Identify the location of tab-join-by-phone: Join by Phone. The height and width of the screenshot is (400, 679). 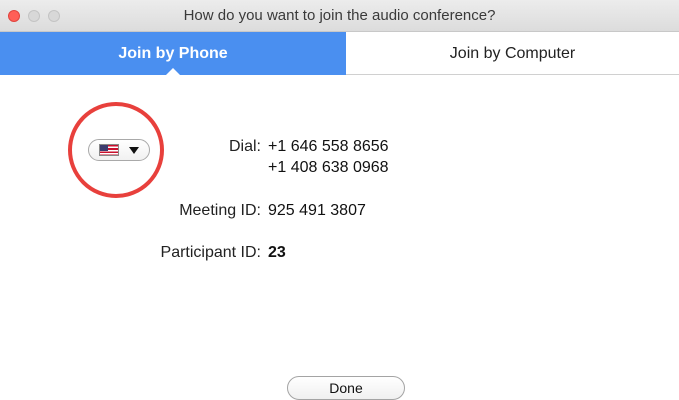
(173, 53).